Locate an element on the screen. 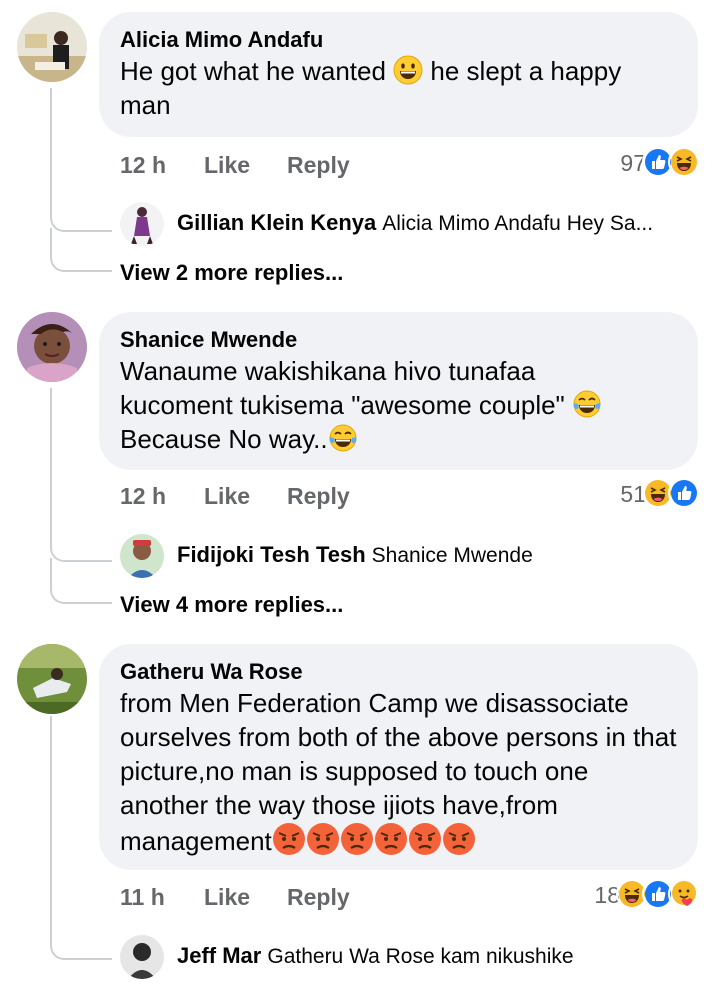 This screenshot has height=992, width=720. haha-reaction-icon is located at coordinates (684, 162).